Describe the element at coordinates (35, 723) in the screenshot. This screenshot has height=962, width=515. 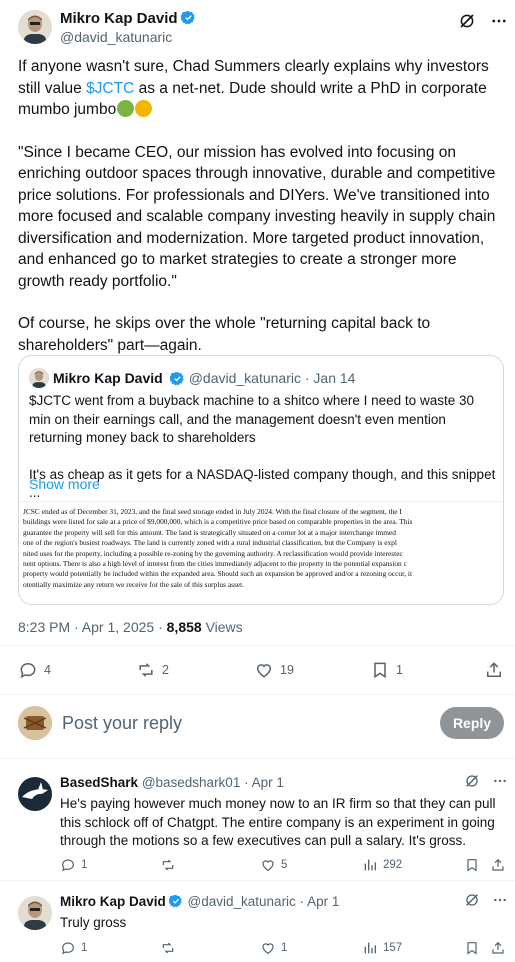
I see `current-user-avatar` at that location.